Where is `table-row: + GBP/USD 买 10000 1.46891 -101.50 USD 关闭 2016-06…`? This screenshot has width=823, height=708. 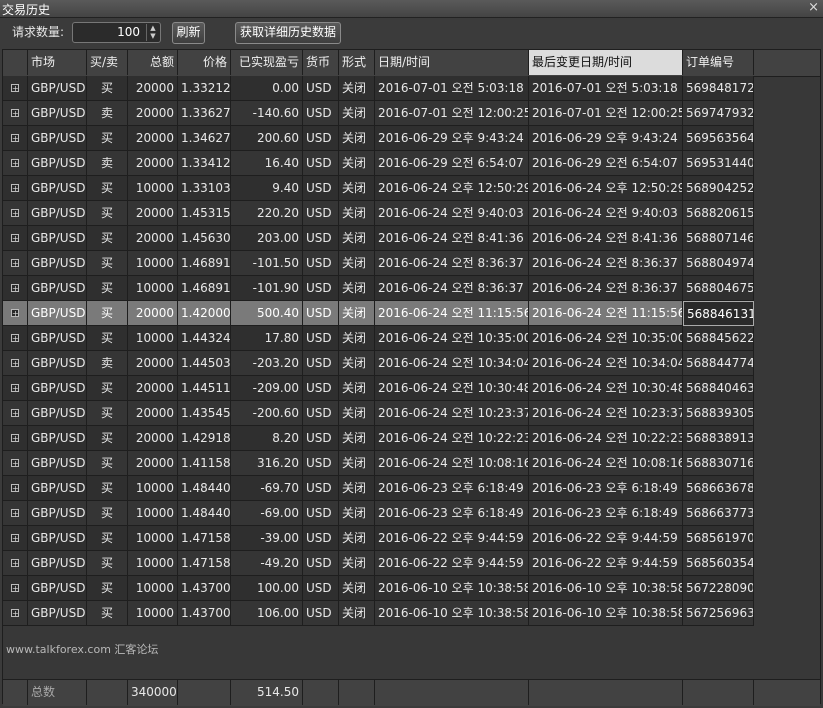 table-row: + GBP/USD 买 10000 1.46891 -101.50 USD 关闭 2016-06… is located at coordinates (378, 263).